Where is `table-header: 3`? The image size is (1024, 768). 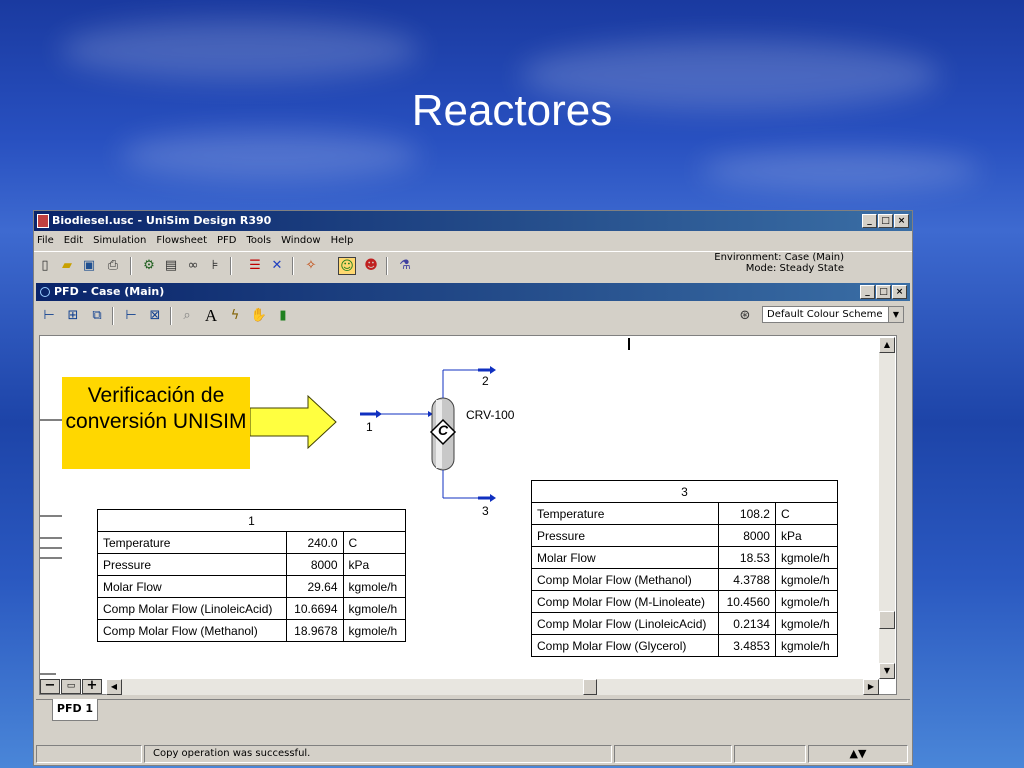
table-header: 3 is located at coordinates (684, 491).